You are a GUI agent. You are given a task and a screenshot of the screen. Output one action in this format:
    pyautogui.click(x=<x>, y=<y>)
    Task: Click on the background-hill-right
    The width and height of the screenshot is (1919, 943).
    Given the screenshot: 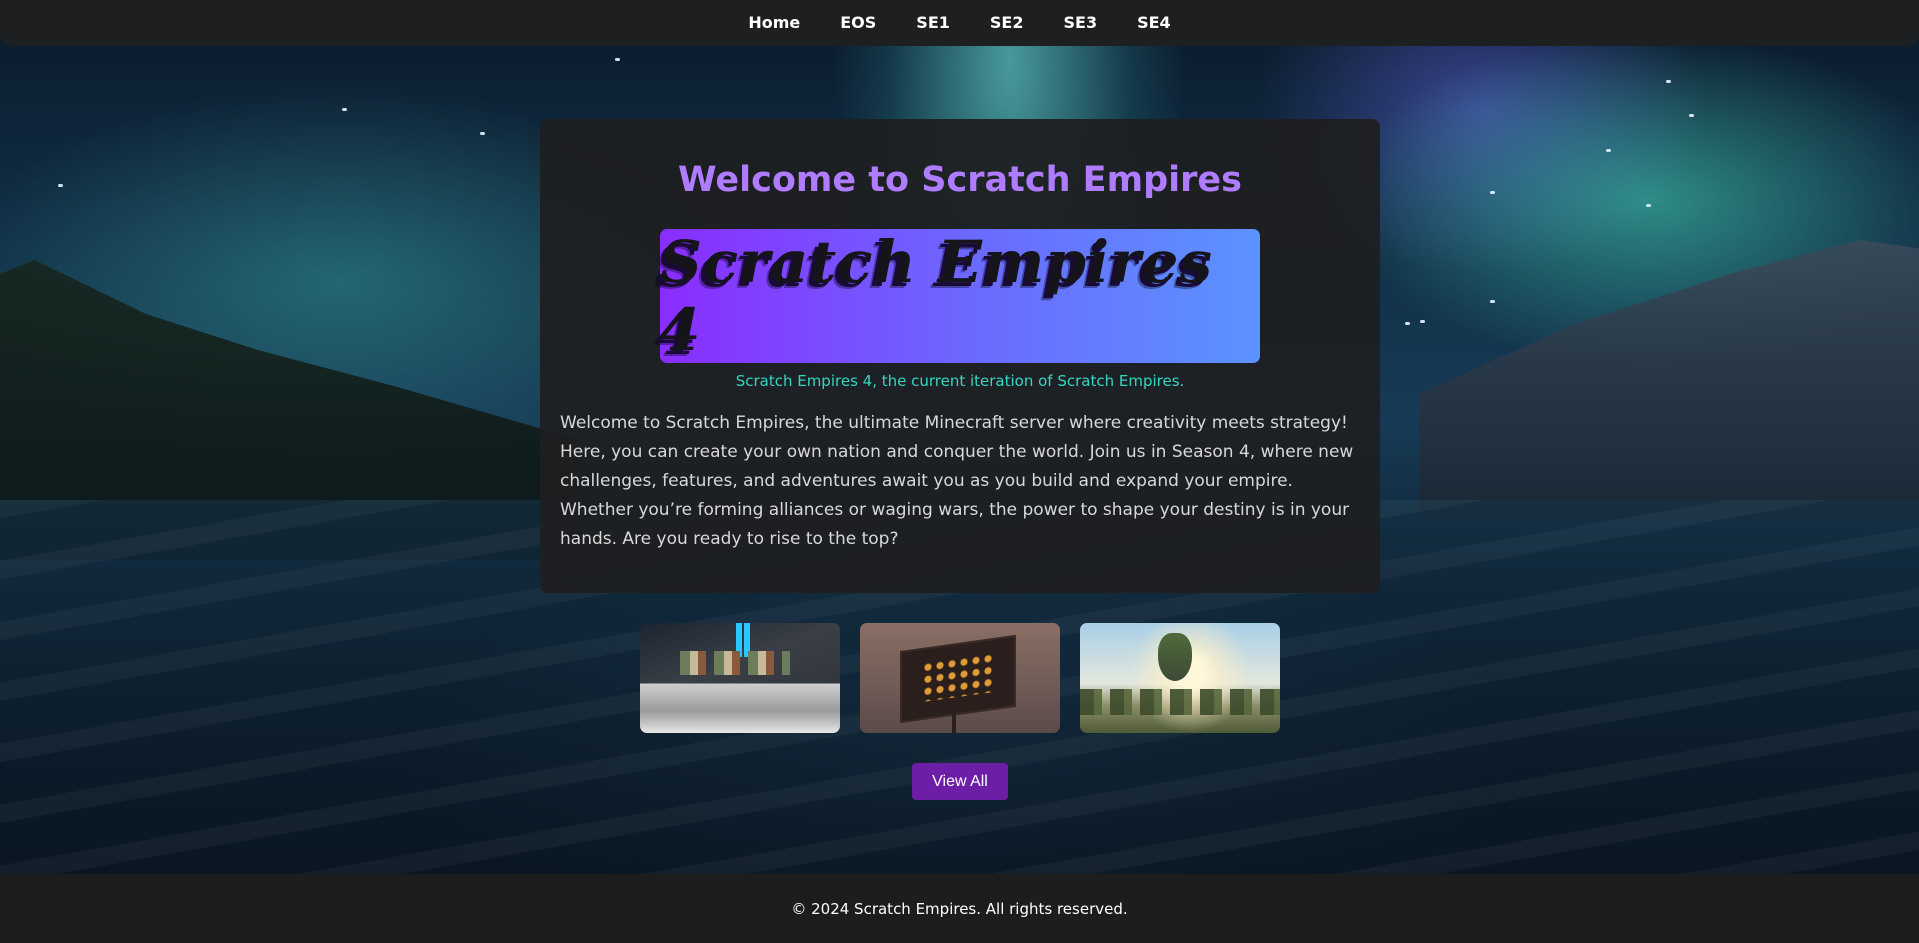 What is the action you would take?
    pyautogui.click(x=1669, y=380)
    